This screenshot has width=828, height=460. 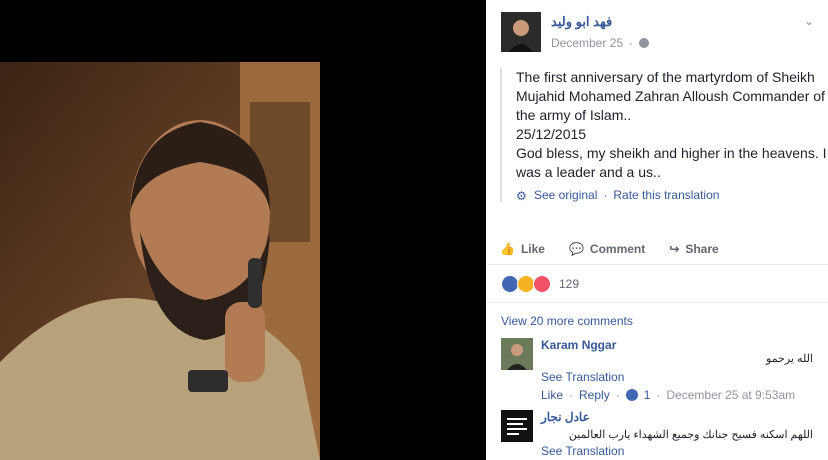 What do you see at coordinates (507, 249) in the screenshot?
I see `thumbs-up-icon: 👍` at bounding box center [507, 249].